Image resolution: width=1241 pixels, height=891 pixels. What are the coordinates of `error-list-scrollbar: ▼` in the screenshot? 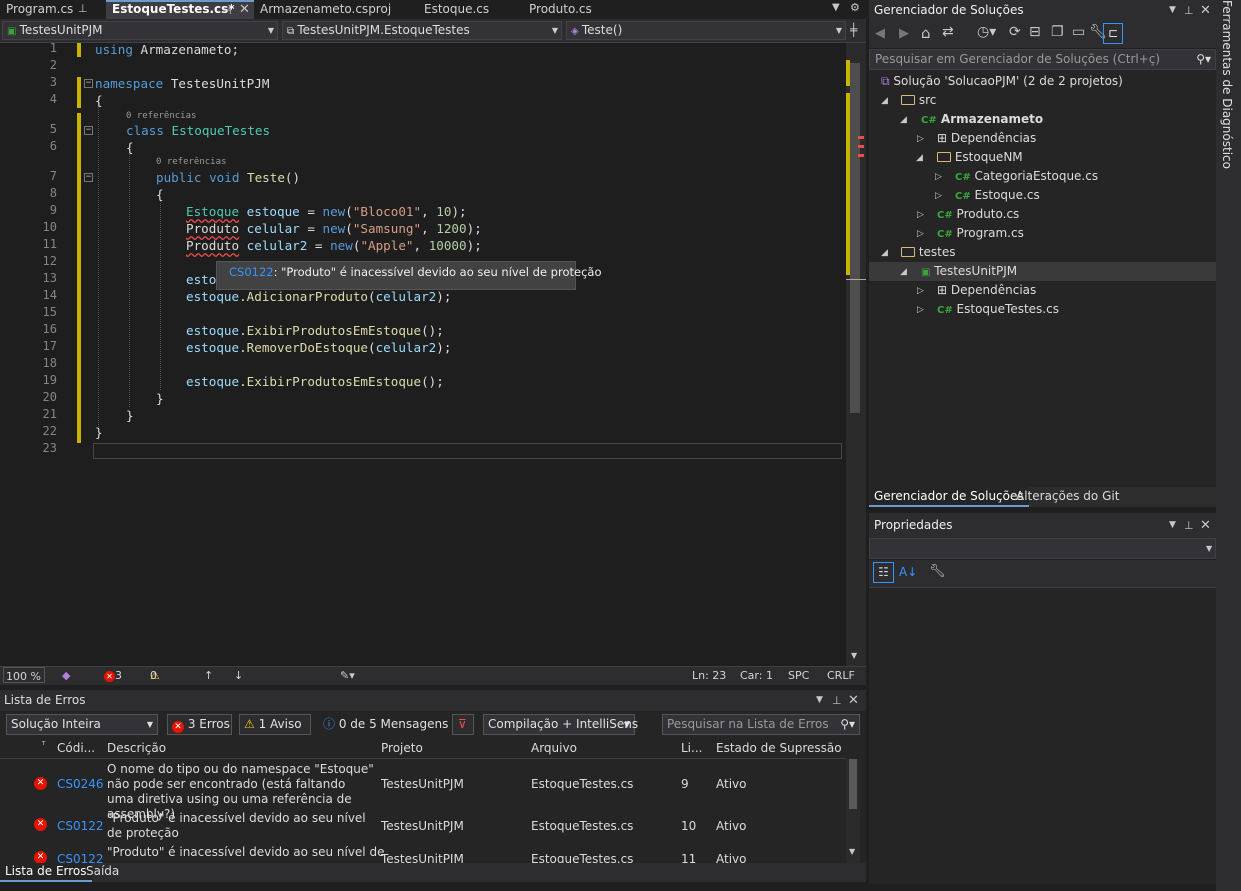 It's located at (853, 811).